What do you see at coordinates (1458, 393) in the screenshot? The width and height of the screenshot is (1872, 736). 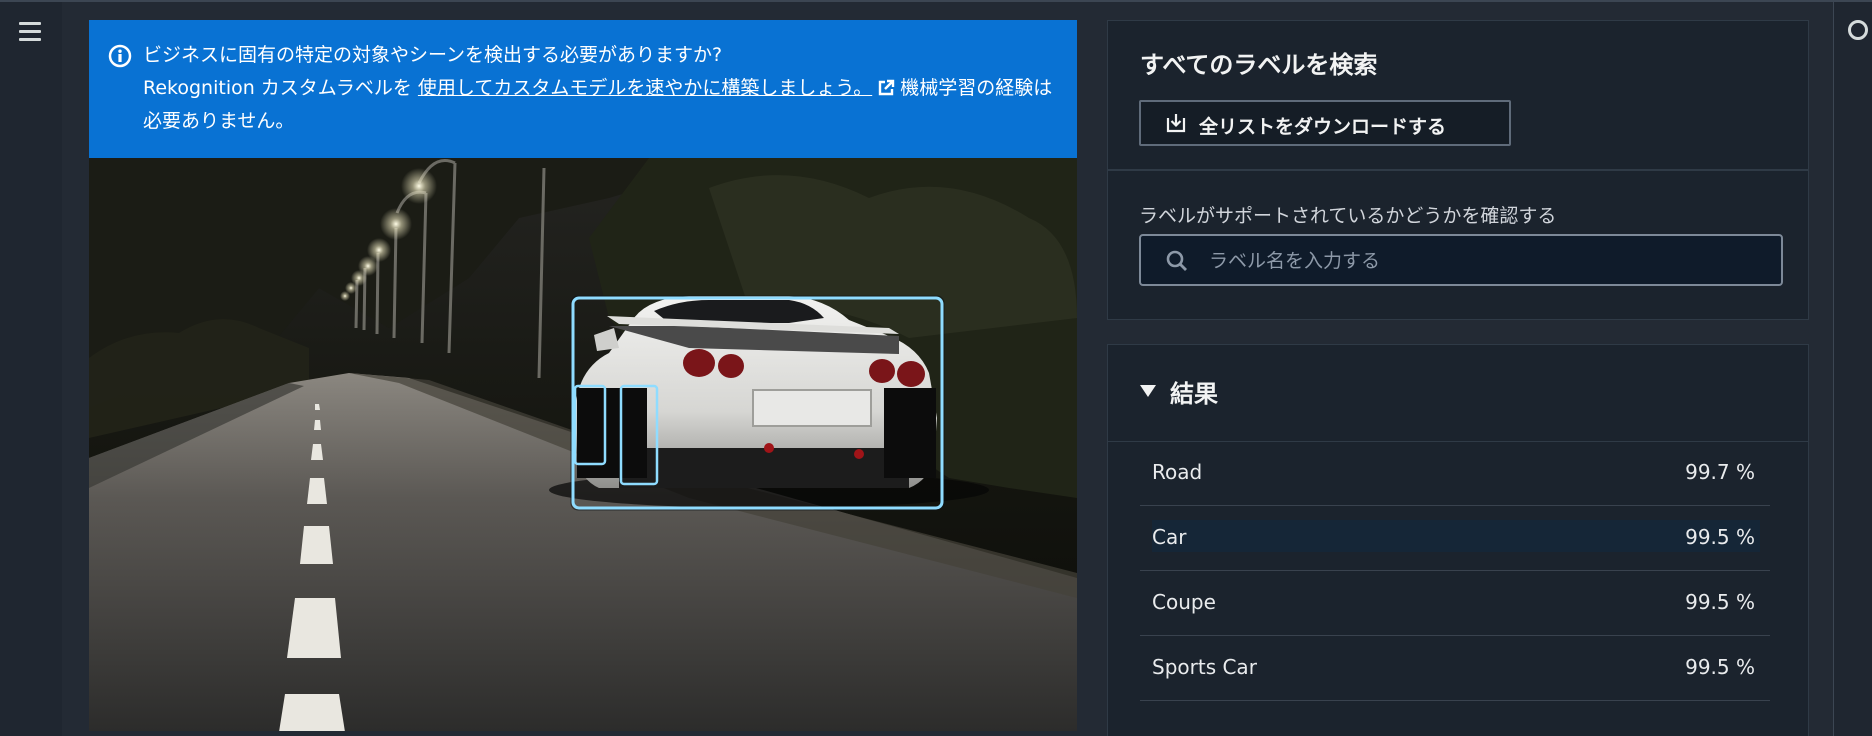 I see `results-header: 結果` at bounding box center [1458, 393].